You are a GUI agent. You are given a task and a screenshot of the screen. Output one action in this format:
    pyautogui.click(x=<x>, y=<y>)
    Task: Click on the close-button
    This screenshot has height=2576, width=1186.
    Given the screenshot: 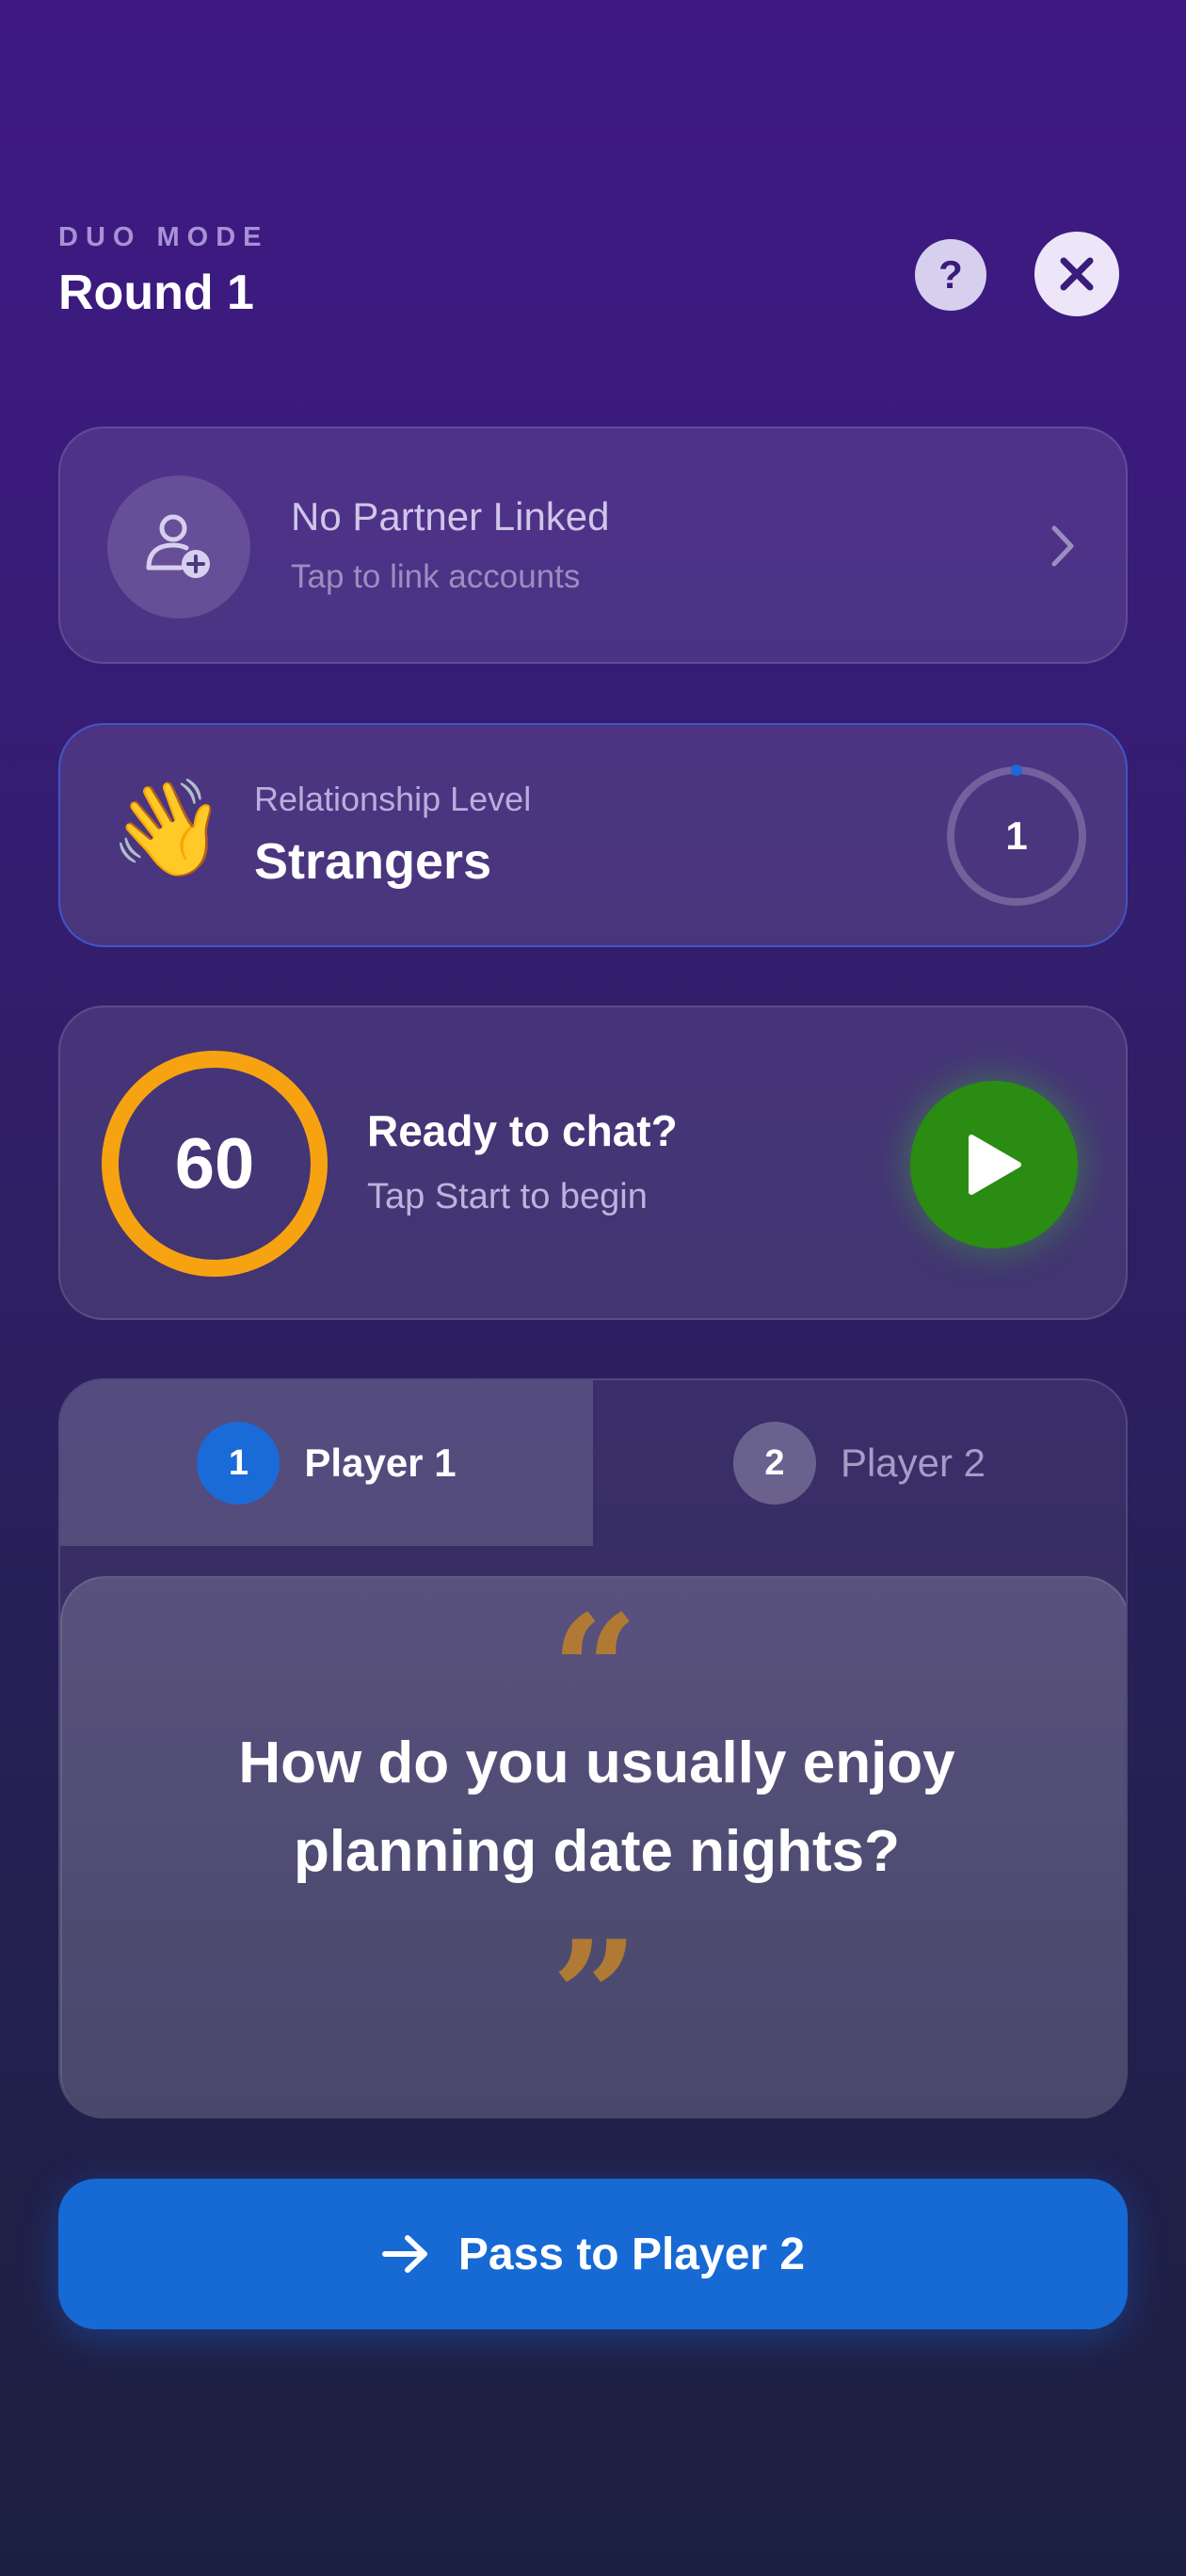 What is the action you would take?
    pyautogui.click(x=1076, y=274)
    